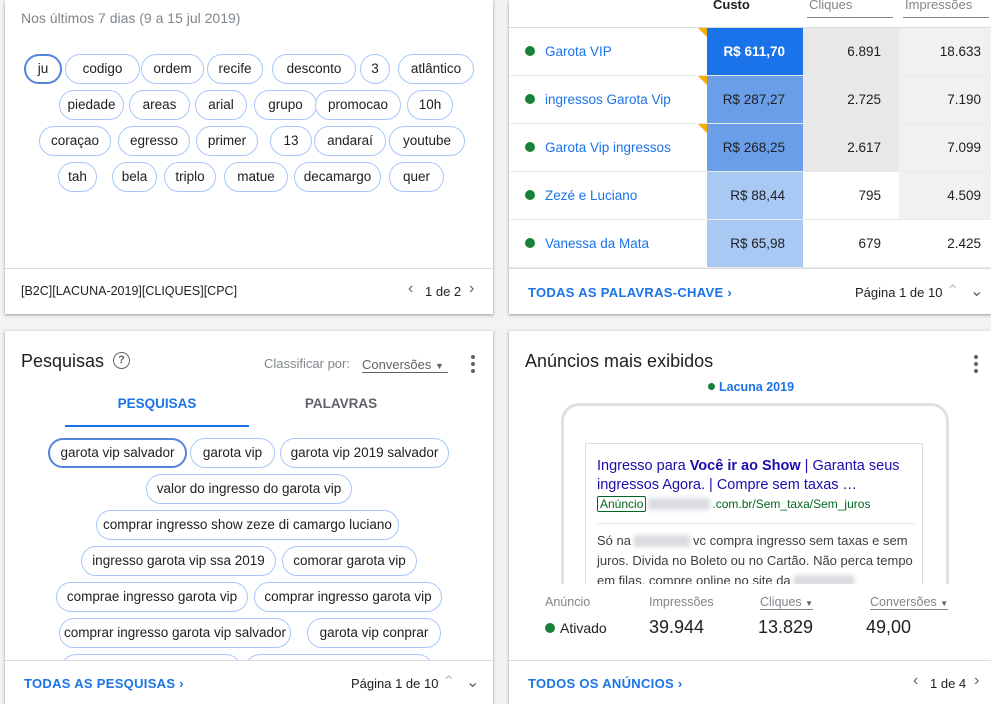 The height and width of the screenshot is (704, 991). I want to click on table-row: Garota VIP R$ 611,70 6.891 18.633, so click(750, 52).